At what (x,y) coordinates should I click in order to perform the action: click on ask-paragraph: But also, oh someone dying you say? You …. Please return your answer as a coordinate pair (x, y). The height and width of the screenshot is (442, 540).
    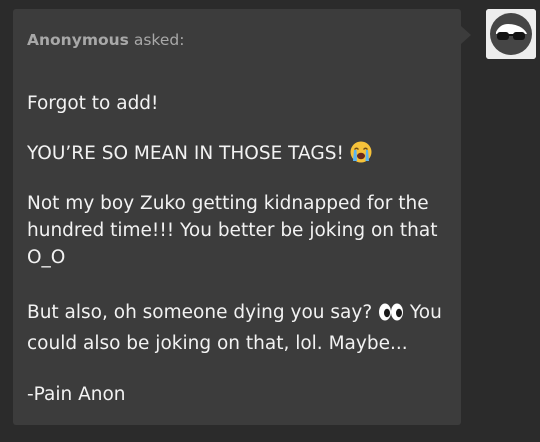
    Looking at the image, I should click on (239, 328).